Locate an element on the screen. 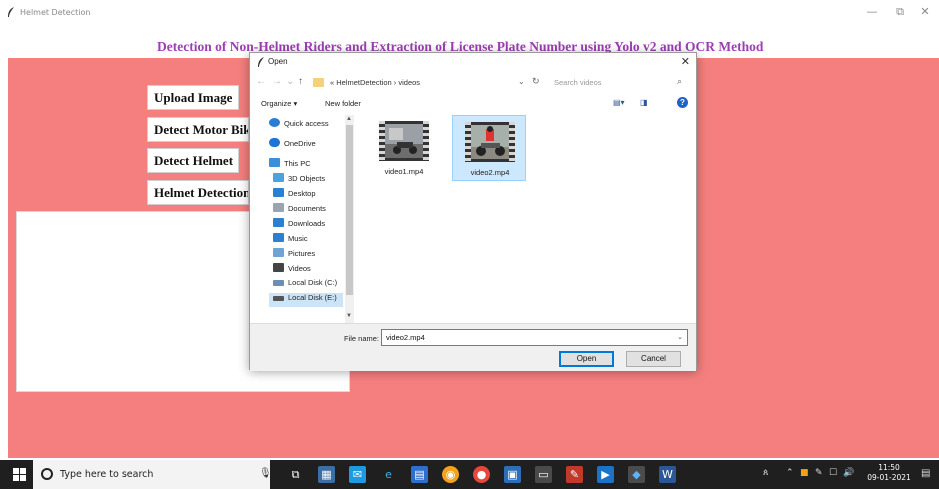 The image size is (939, 489). terminal-icon: ▭ is located at coordinates (543, 474).